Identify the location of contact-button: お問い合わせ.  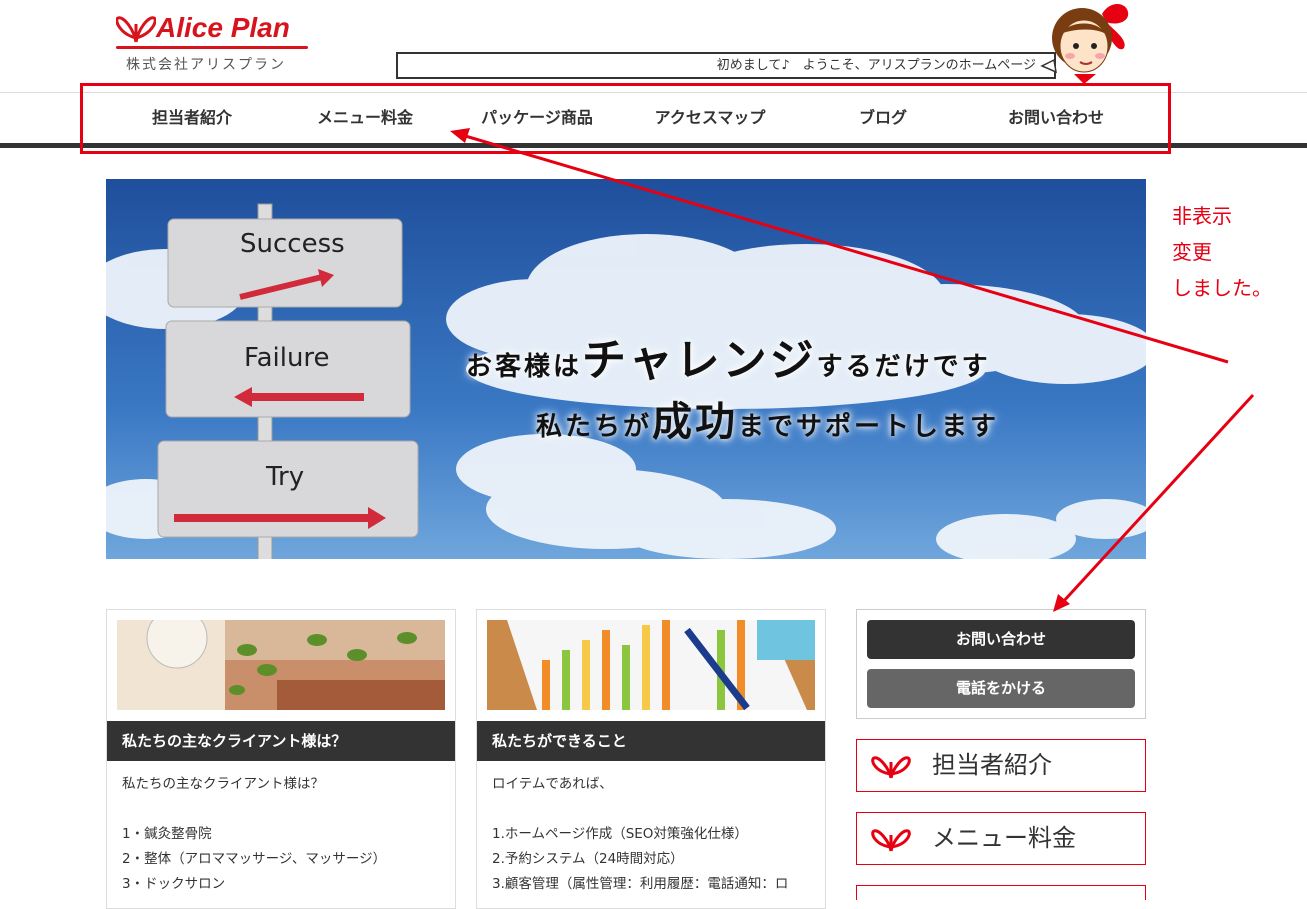
(1001, 639).